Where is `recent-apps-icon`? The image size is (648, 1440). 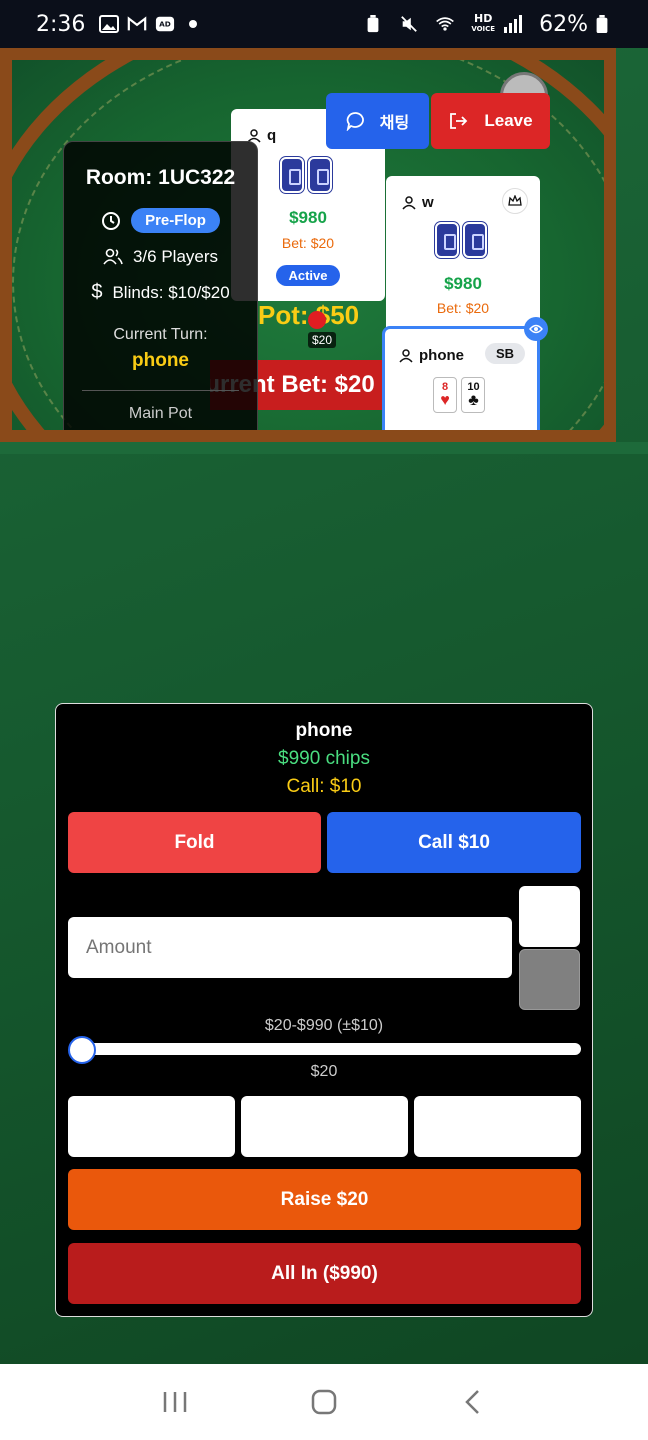 recent-apps-icon is located at coordinates (174, 1402).